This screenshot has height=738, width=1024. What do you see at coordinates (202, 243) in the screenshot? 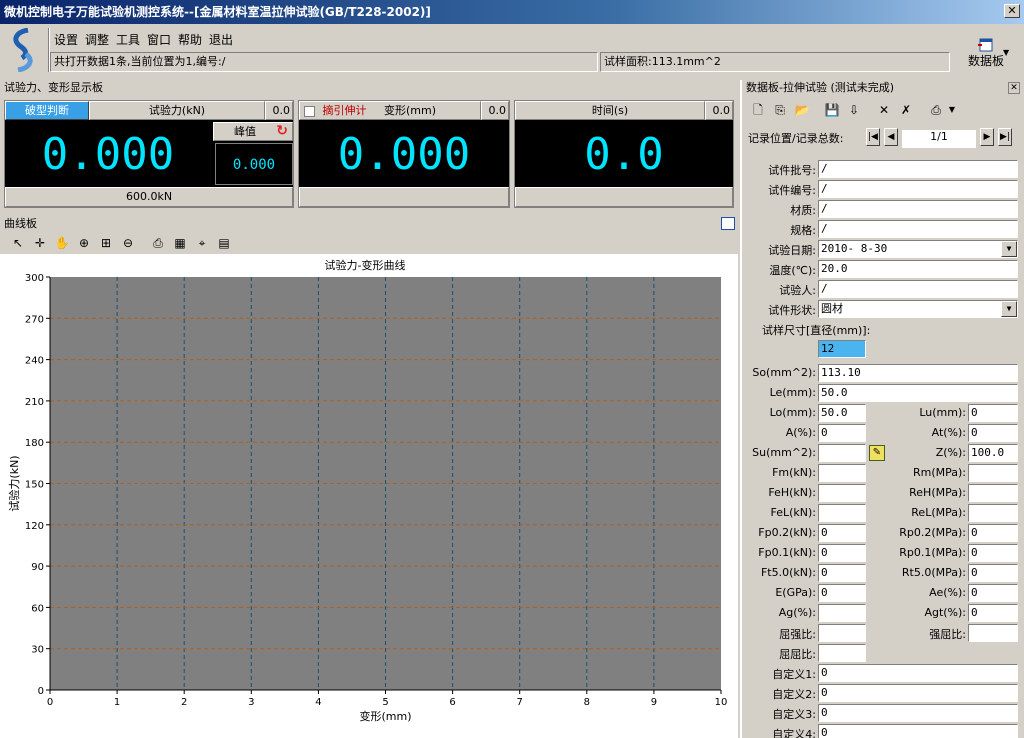
I see `data-cursor-icon: ⌖` at bounding box center [202, 243].